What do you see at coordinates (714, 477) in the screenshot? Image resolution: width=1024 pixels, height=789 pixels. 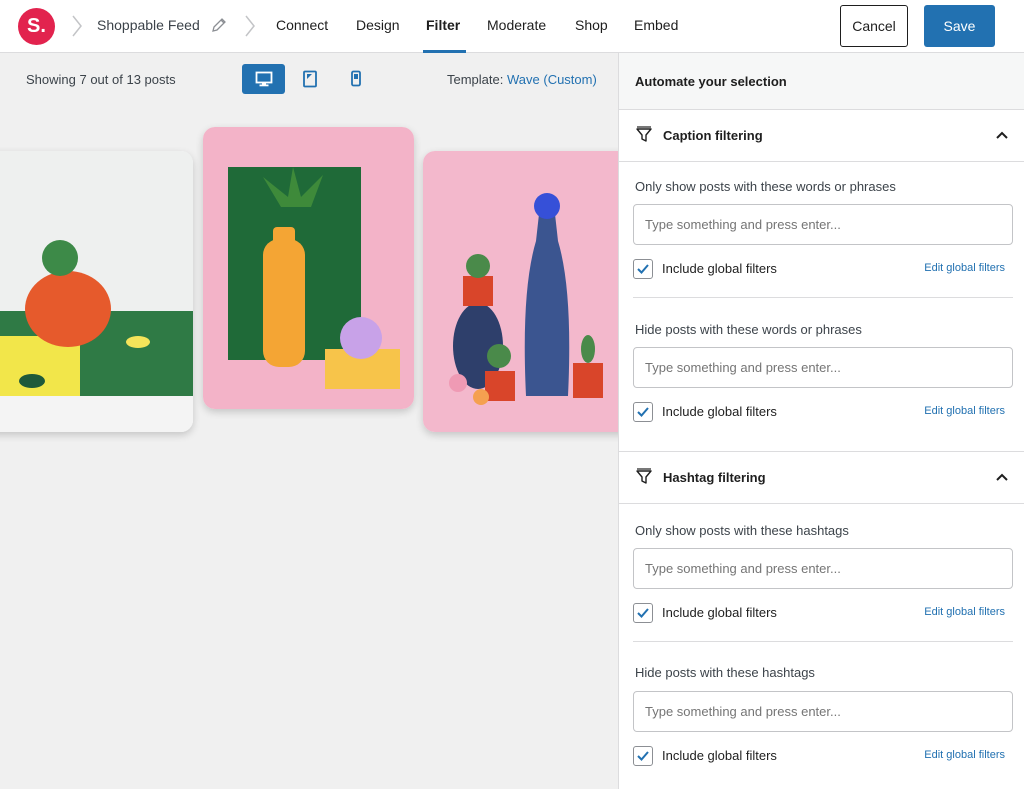 I see `hashtag-filtering-title: Hashtag filtering` at bounding box center [714, 477].